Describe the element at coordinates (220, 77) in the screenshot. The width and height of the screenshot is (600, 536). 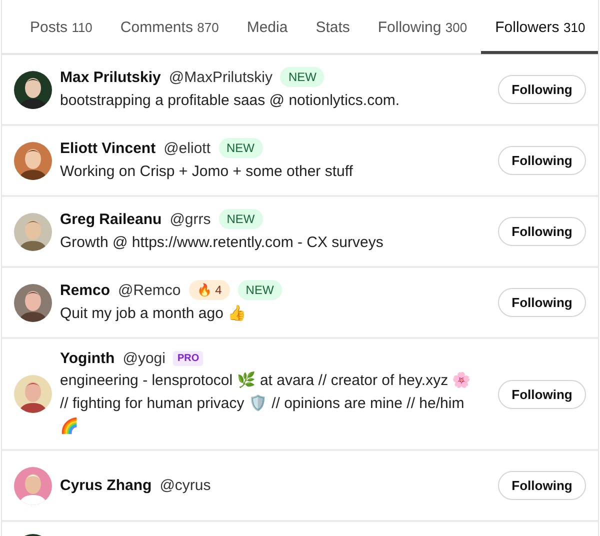
I see `user-handle: @MaxPrilutskiy` at that location.